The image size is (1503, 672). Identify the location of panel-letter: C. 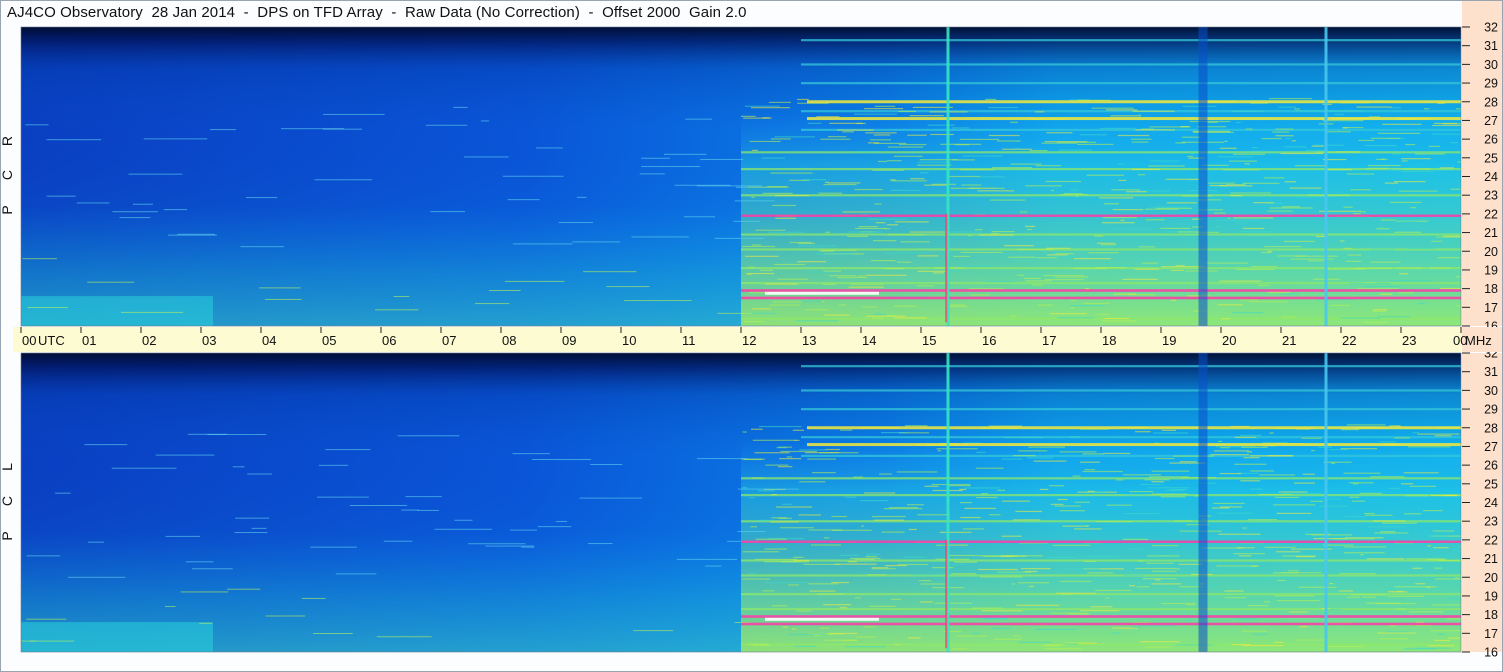
(8, 501).